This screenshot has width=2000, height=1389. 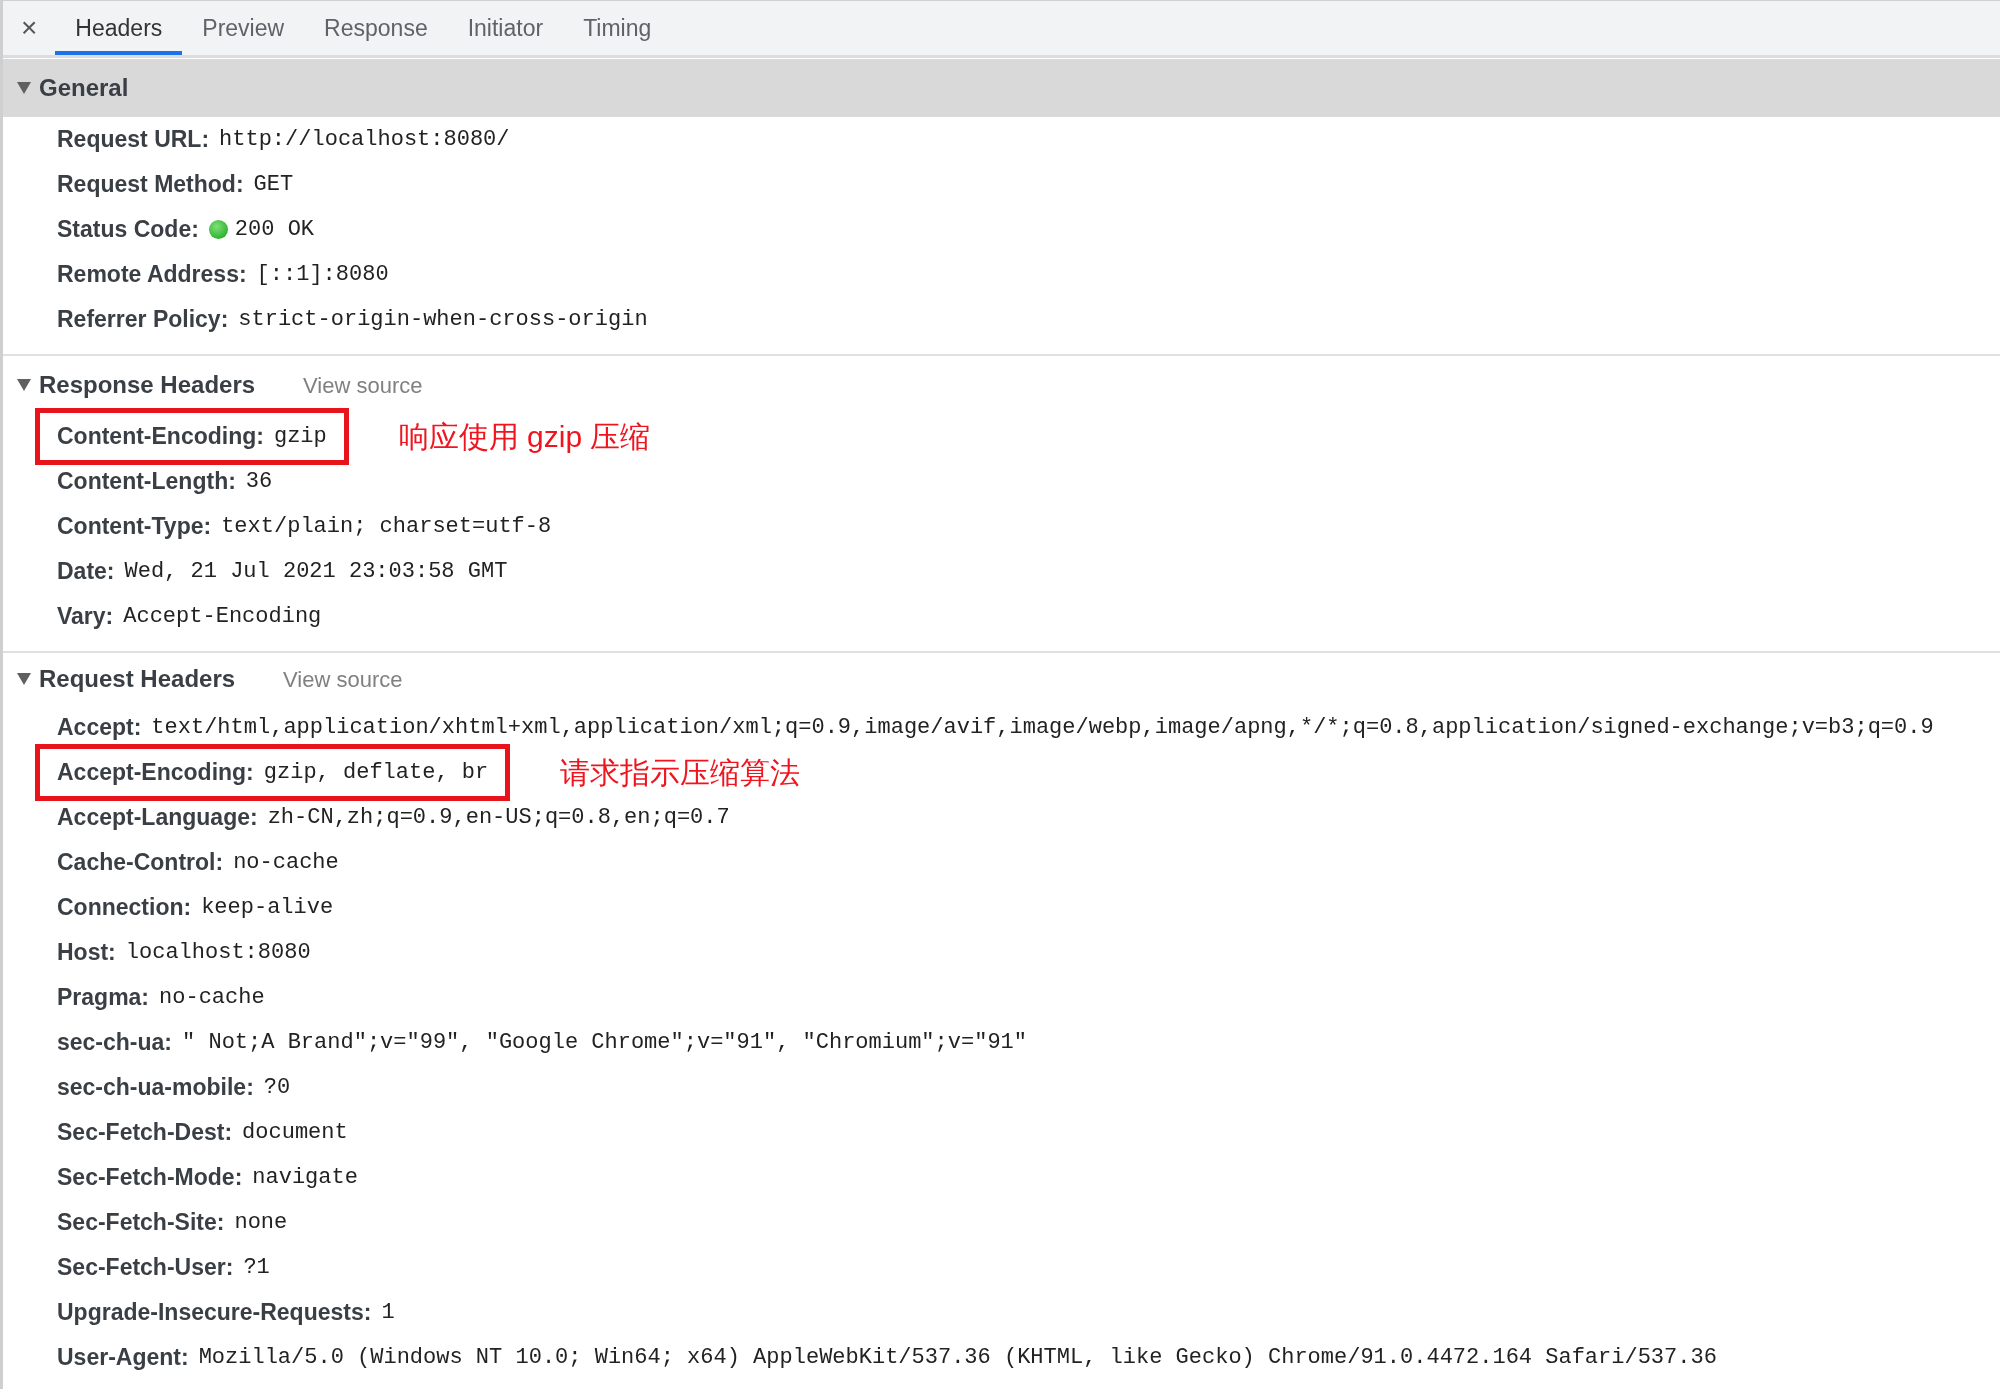 What do you see at coordinates (147, 385) in the screenshot?
I see `section-title: Response Headers` at bounding box center [147, 385].